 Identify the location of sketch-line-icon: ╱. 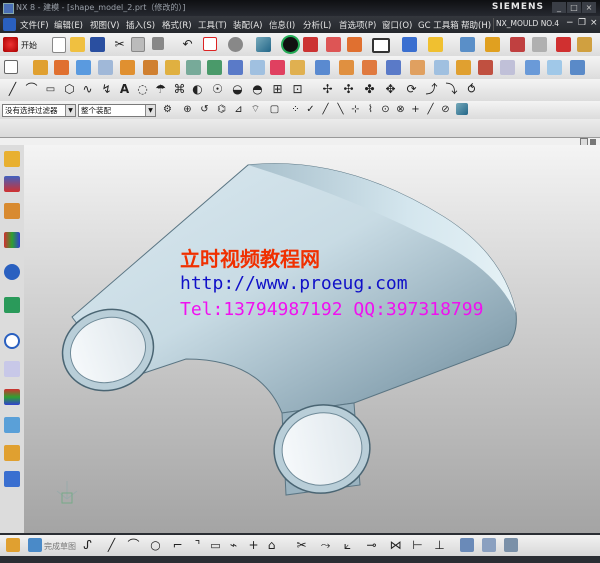
(111, 545).